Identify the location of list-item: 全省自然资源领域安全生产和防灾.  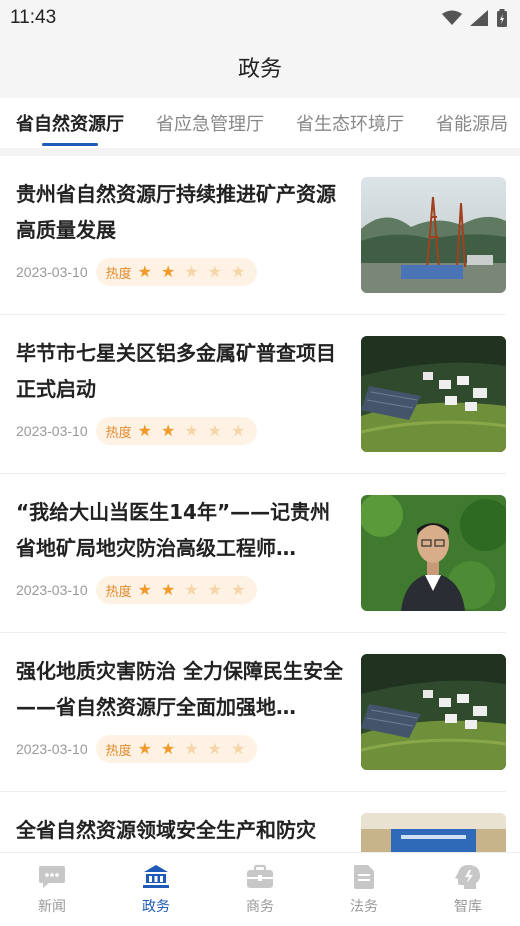
(253, 822).